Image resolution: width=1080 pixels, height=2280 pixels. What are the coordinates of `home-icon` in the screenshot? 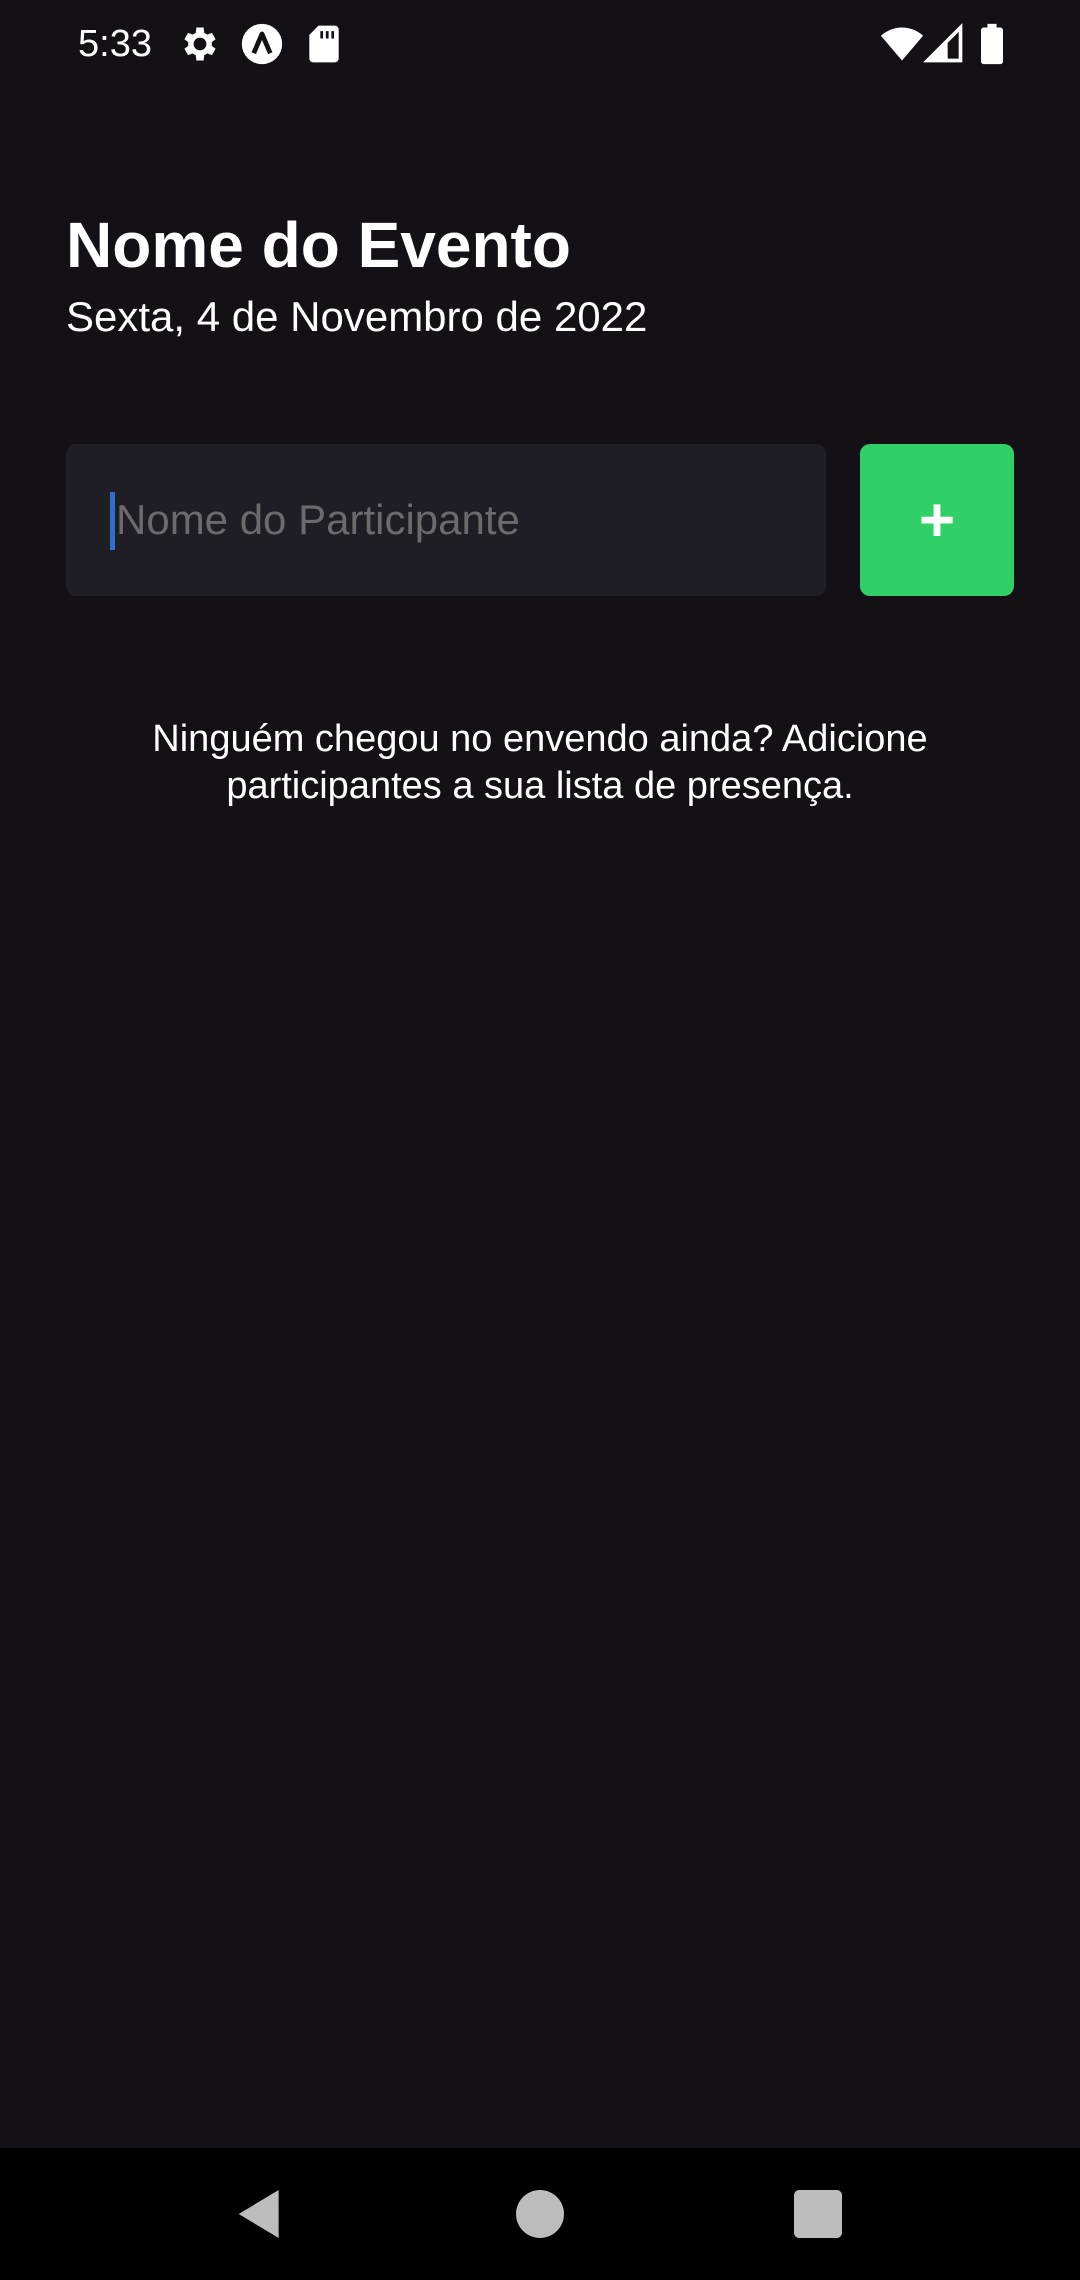 It's located at (540, 2214).